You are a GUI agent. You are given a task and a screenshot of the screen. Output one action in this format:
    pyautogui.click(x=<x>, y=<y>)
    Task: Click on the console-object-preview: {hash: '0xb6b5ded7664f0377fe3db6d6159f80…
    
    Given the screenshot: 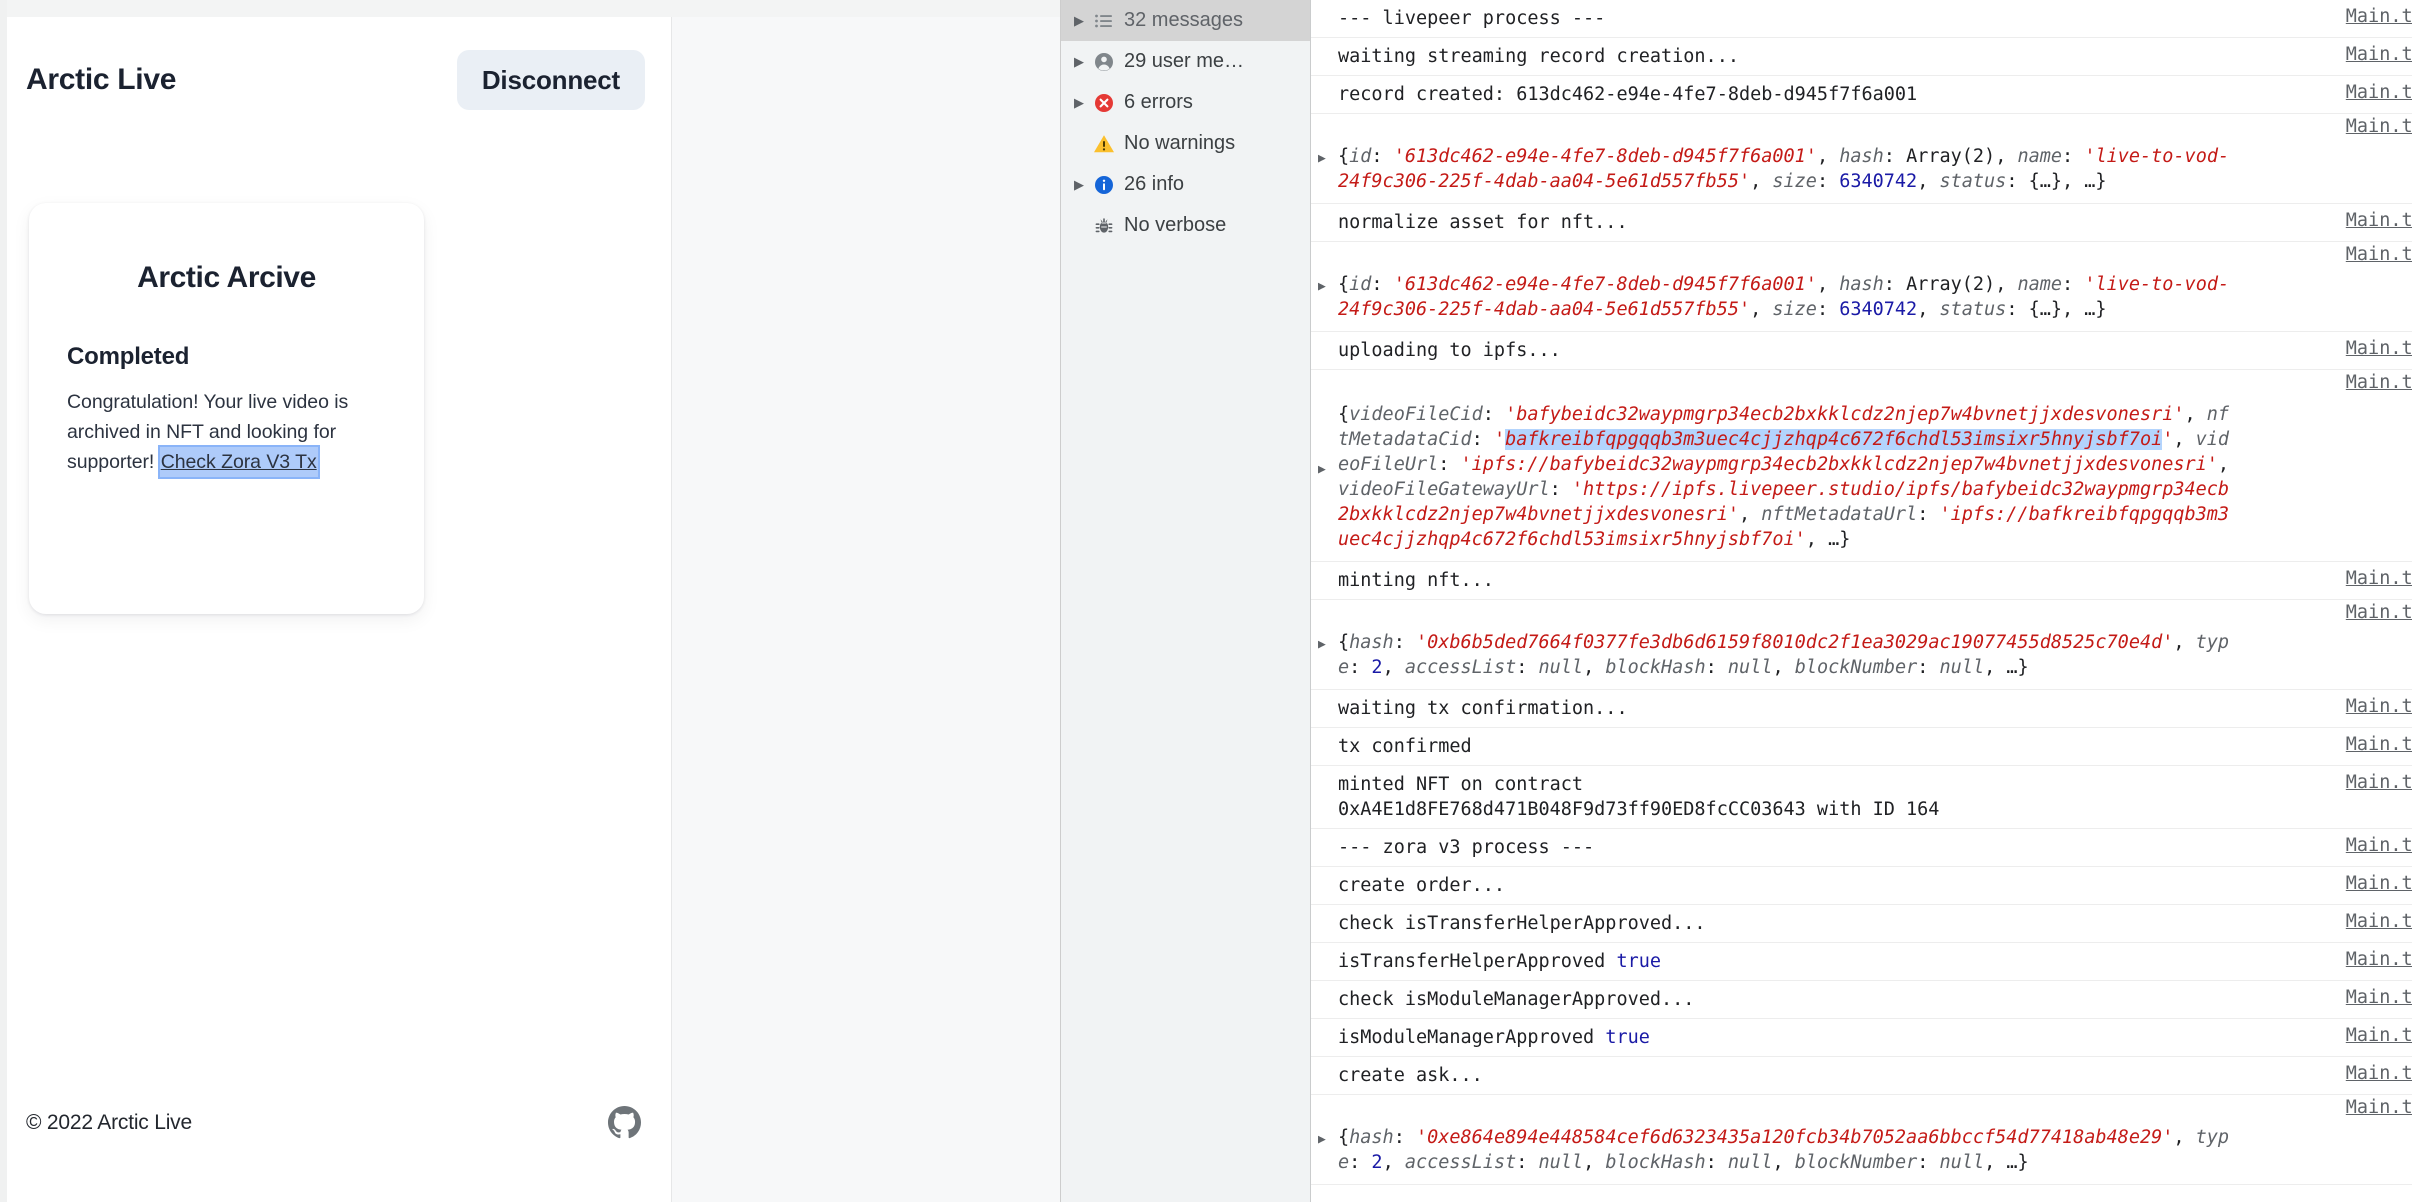 What is the action you would take?
    pyautogui.click(x=1784, y=655)
    